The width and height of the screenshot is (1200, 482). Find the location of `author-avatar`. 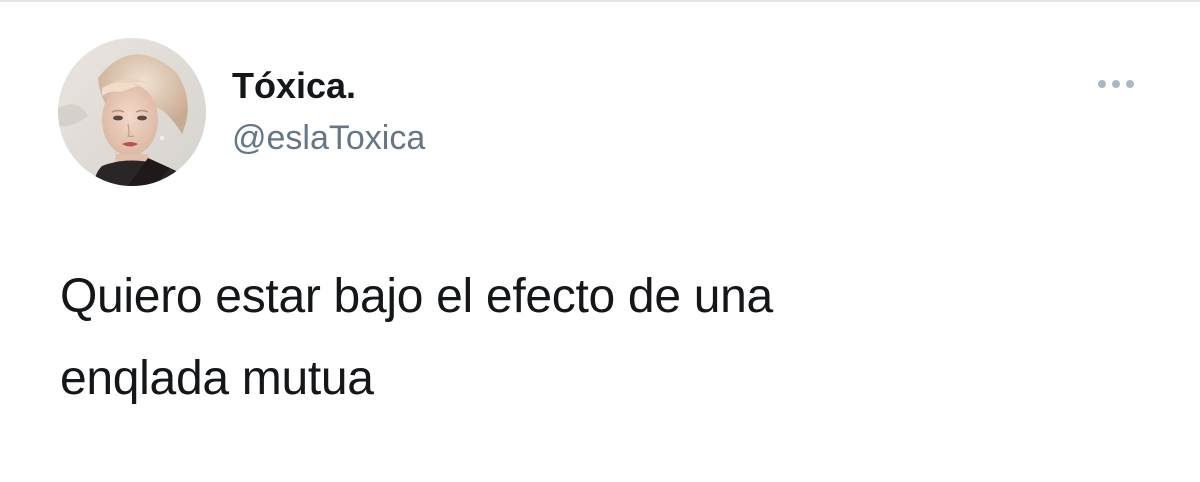

author-avatar is located at coordinates (132, 112).